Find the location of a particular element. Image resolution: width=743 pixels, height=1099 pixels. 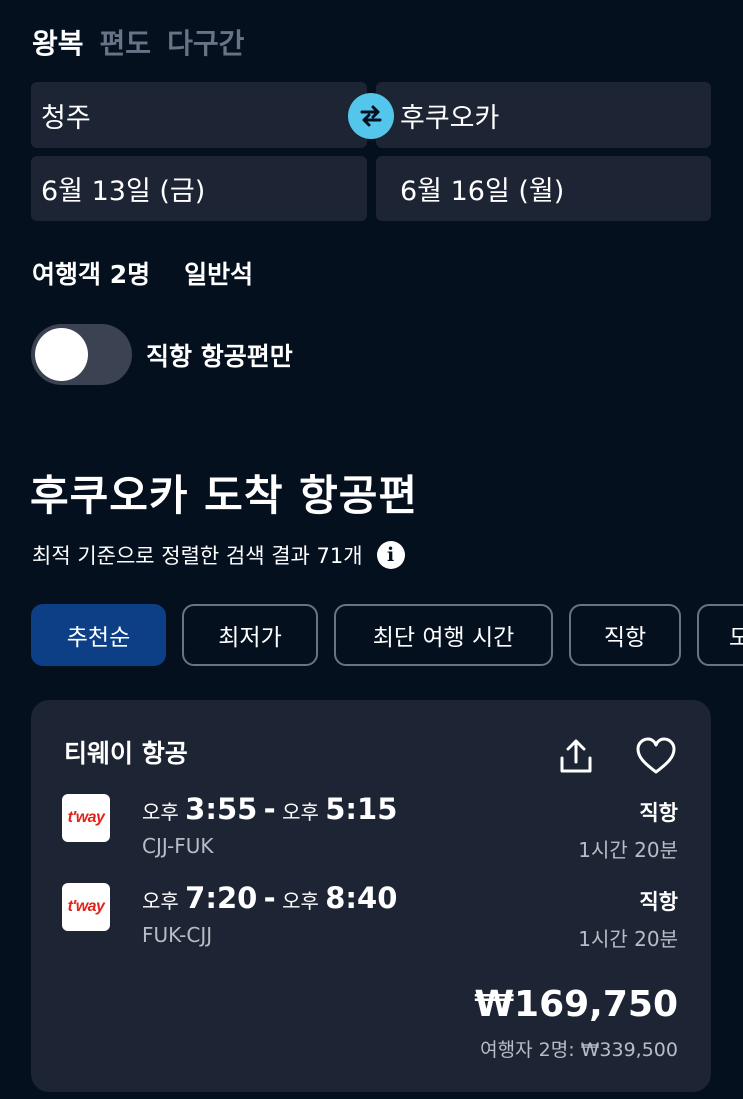

origin-field: 청주 is located at coordinates (199, 115).